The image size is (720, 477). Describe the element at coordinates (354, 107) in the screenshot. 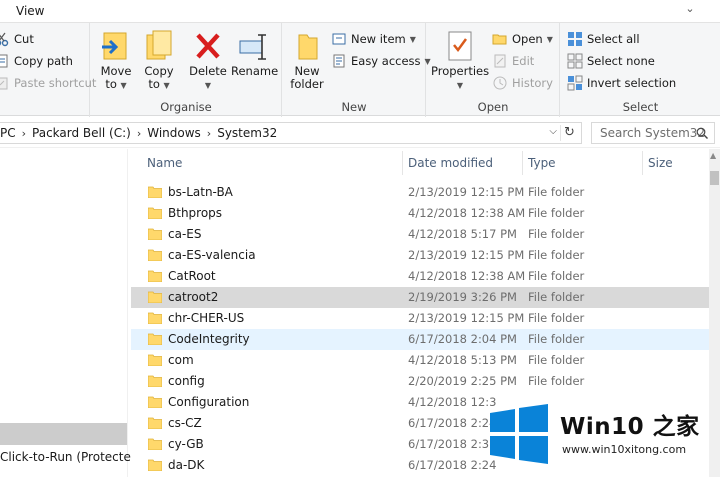

I see `group-label-new: New` at that location.